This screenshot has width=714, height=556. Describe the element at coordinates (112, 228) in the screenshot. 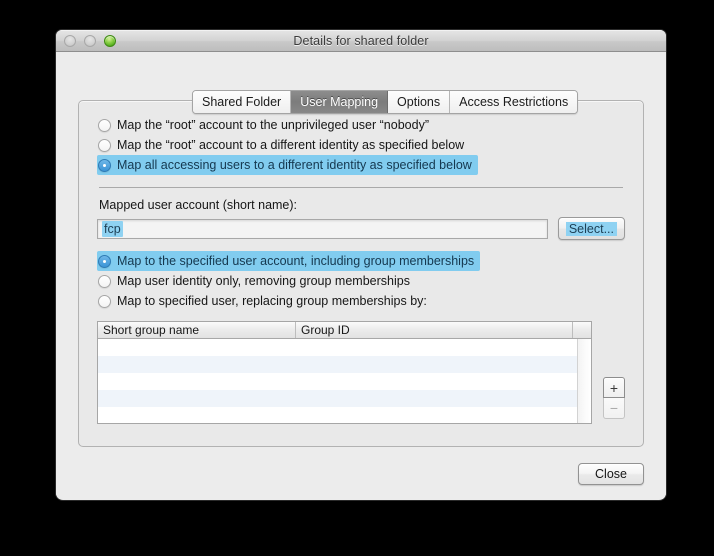

I see `mapped-account-value: fcp` at that location.